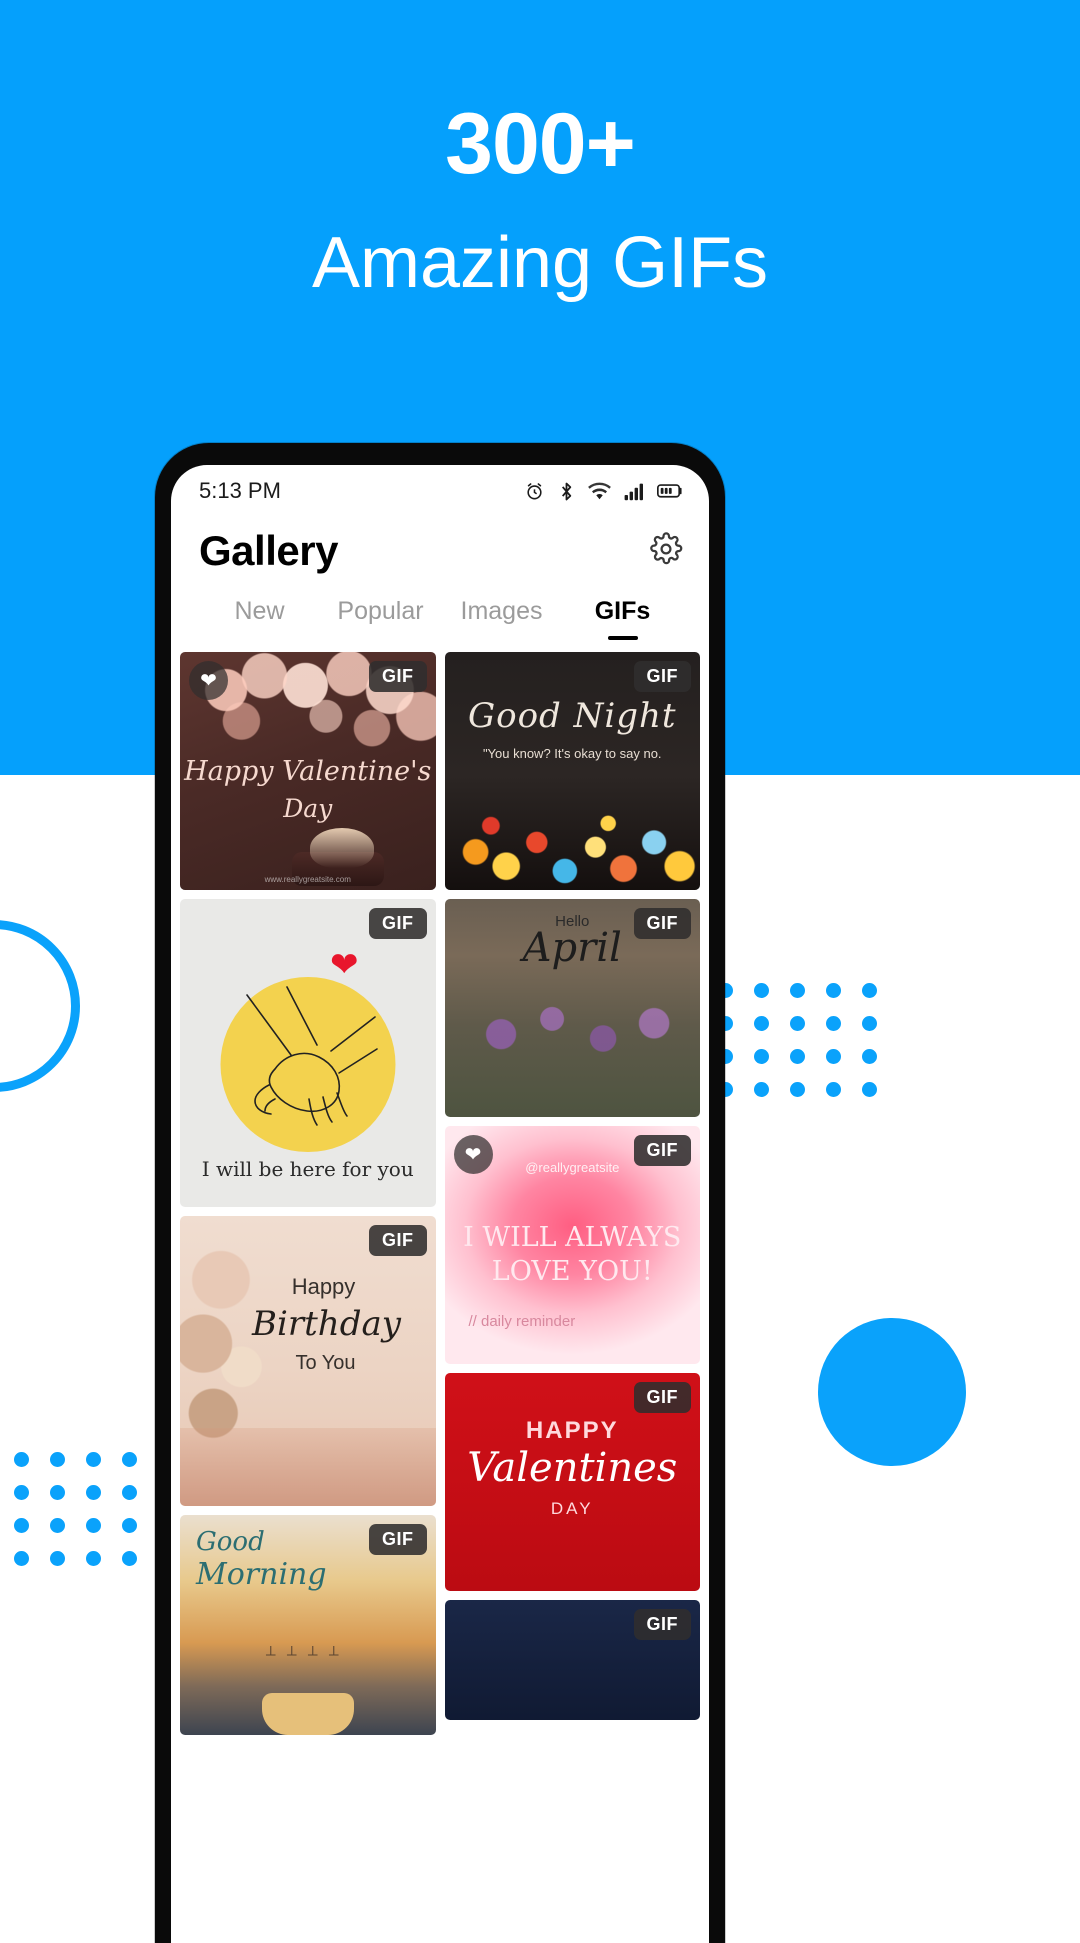 The width and height of the screenshot is (1080, 1943). What do you see at coordinates (261, 1574) in the screenshot?
I see `tile-caption: Morning` at bounding box center [261, 1574].